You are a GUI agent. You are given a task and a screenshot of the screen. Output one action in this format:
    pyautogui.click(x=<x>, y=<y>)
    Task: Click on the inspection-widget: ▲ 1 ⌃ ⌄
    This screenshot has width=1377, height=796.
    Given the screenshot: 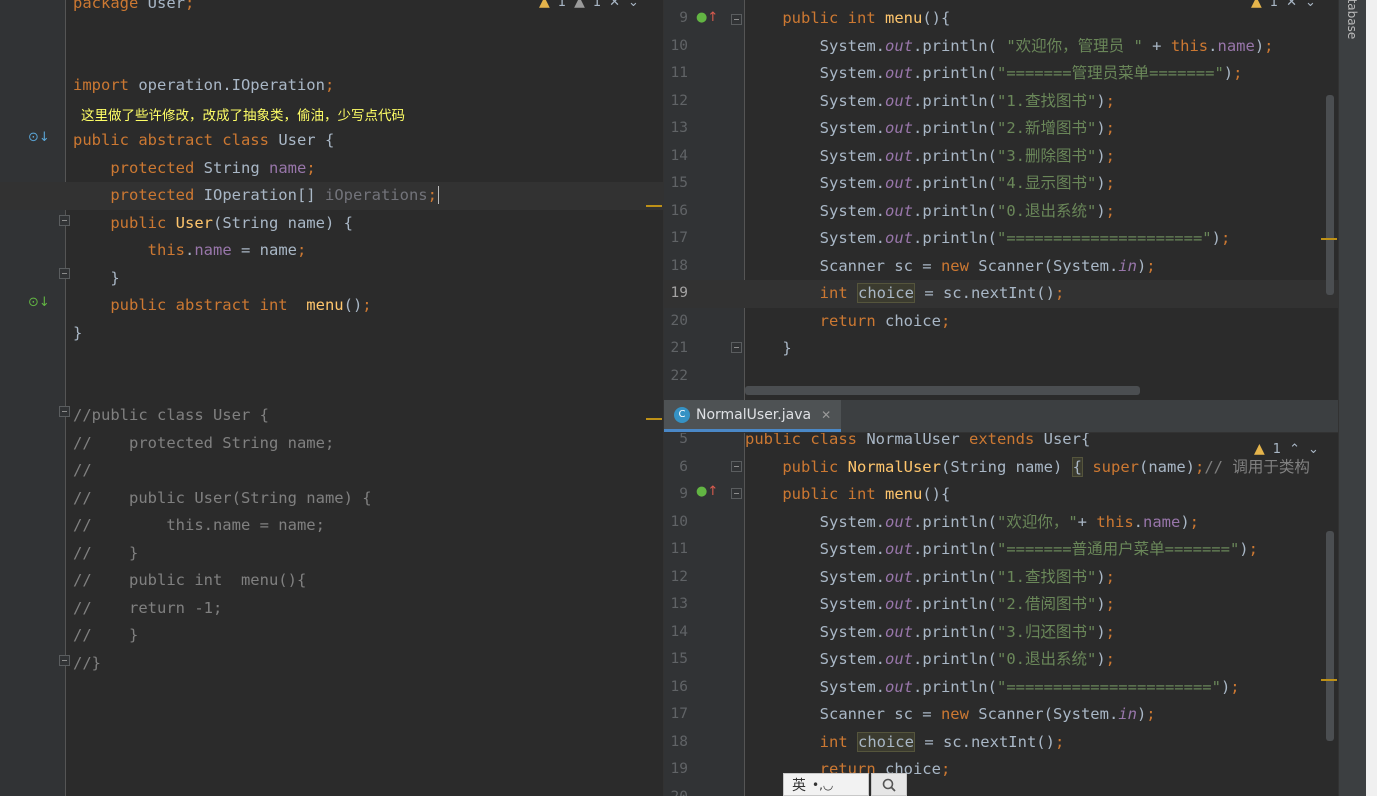 What is the action you would take?
    pyautogui.click(x=1286, y=449)
    